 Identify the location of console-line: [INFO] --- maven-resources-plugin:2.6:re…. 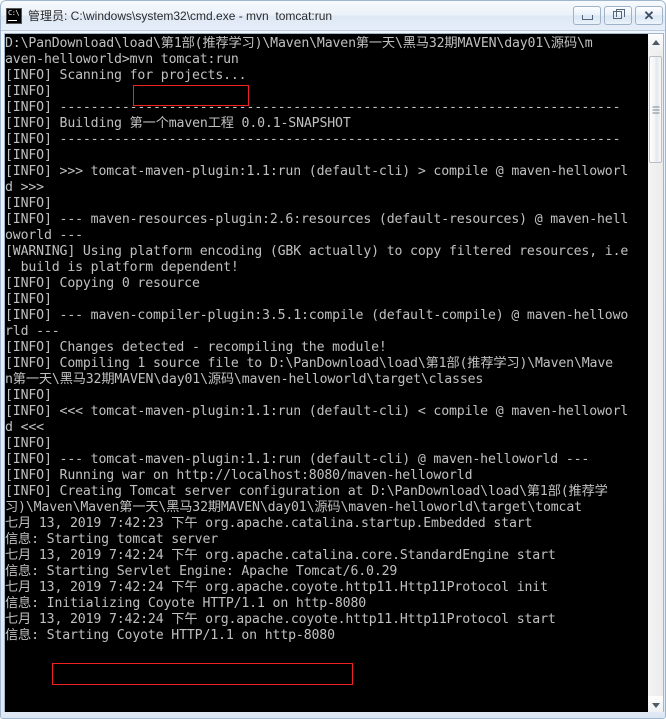
(317, 219).